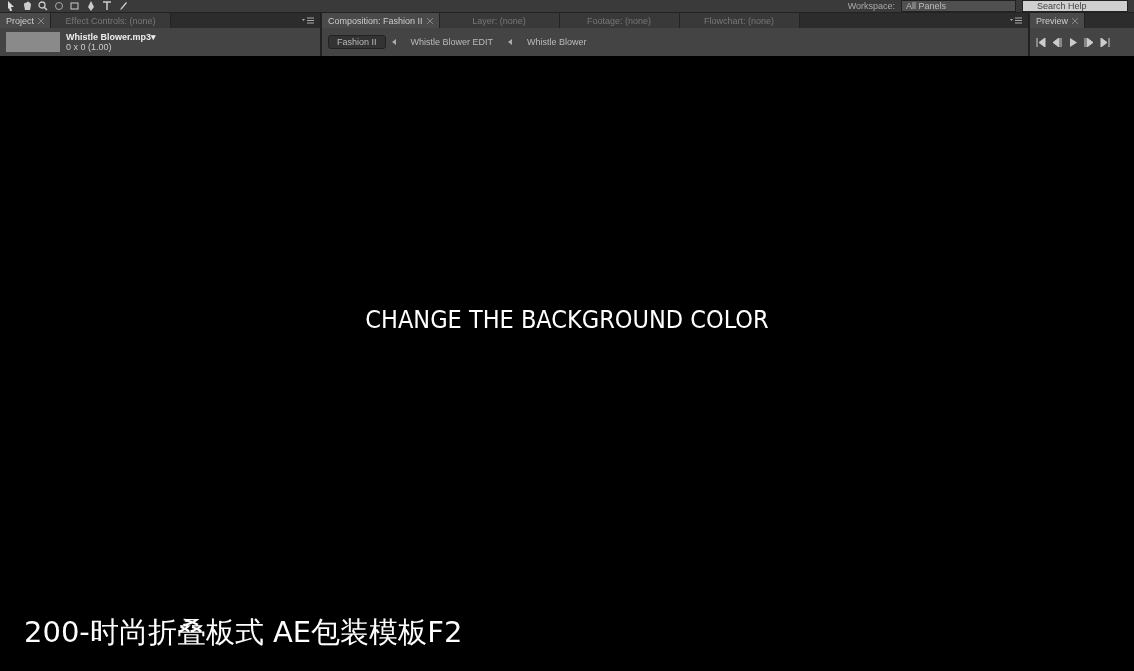 The width and height of the screenshot is (1134, 671). Describe the element at coordinates (25, 20) in the screenshot. I see `panel-tab: Project` at that location.